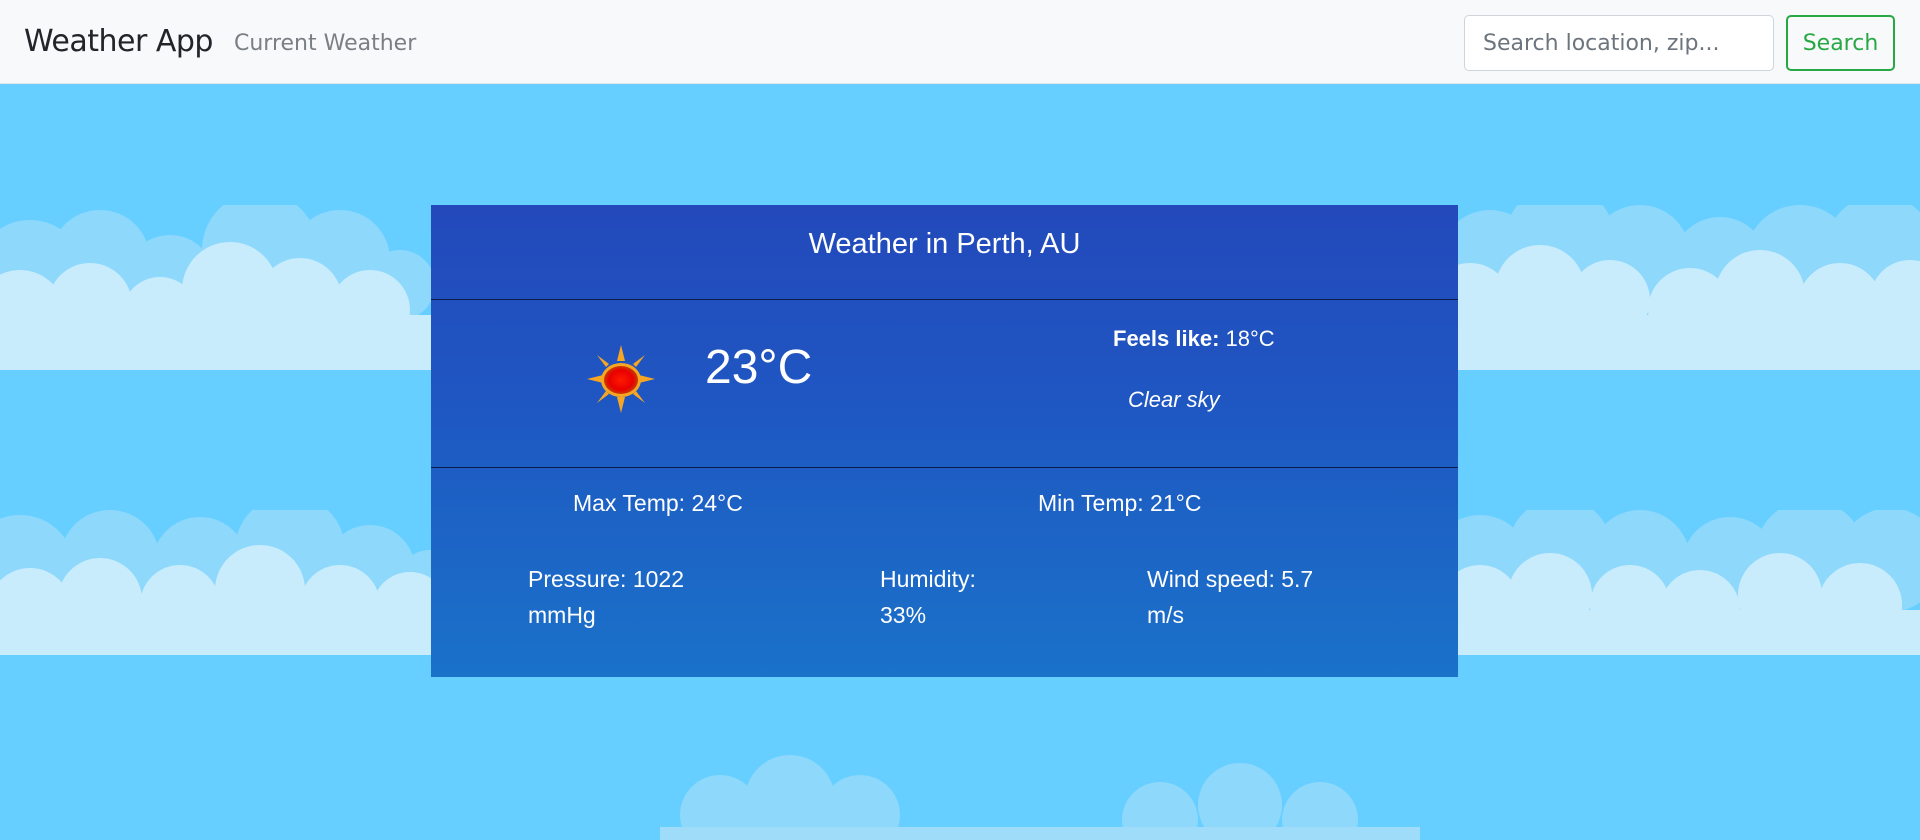  I want to click on navbar: Weather App Current Weather Search, so click(960, 42).